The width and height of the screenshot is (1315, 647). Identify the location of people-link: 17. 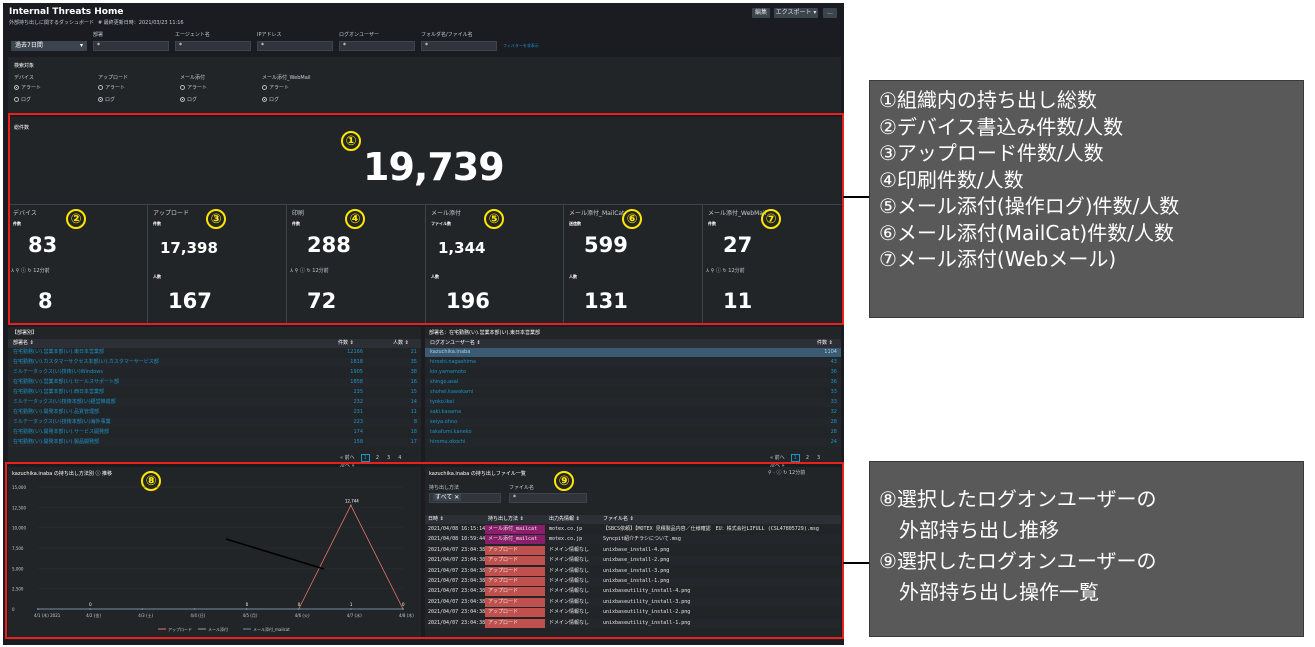
(414, 442).